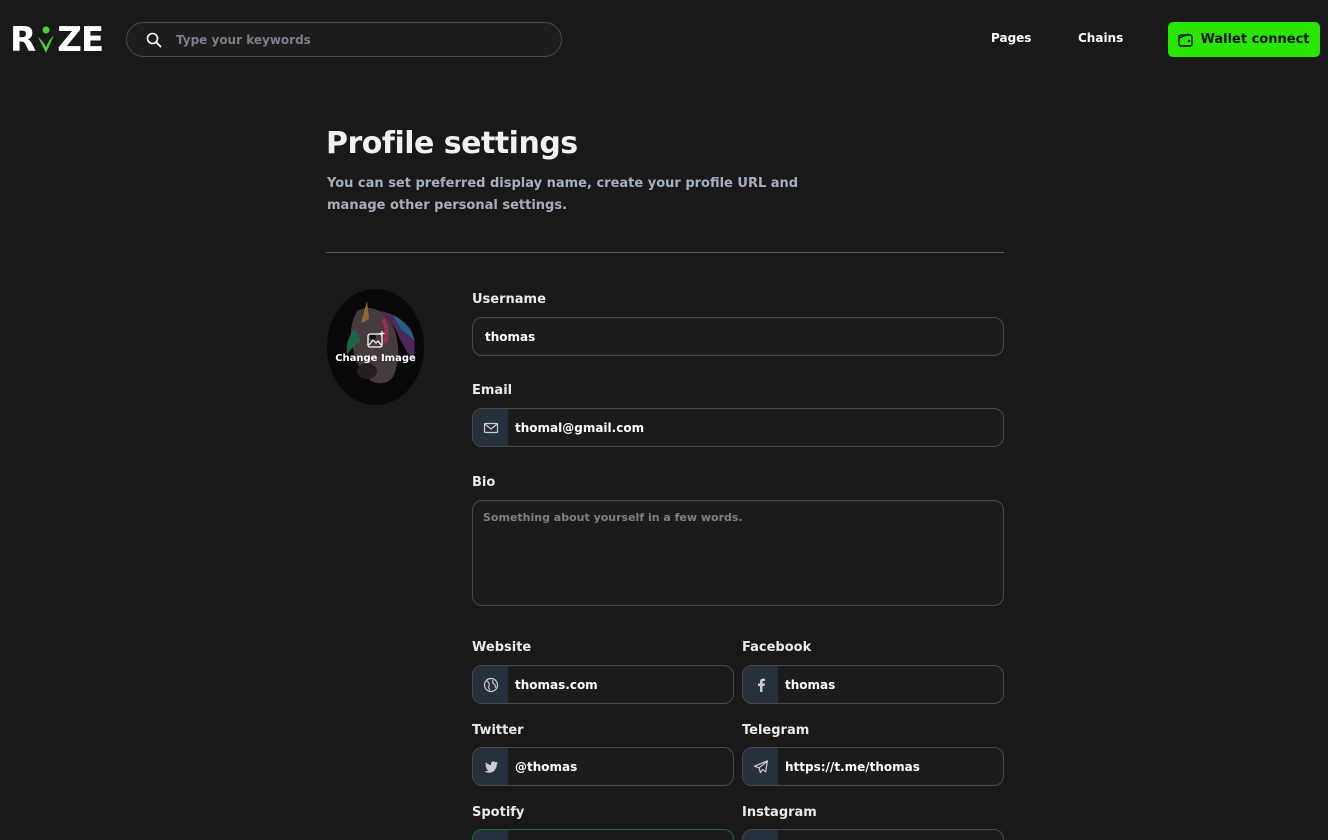  I want to click on bio-textarea, so click(738, 553).